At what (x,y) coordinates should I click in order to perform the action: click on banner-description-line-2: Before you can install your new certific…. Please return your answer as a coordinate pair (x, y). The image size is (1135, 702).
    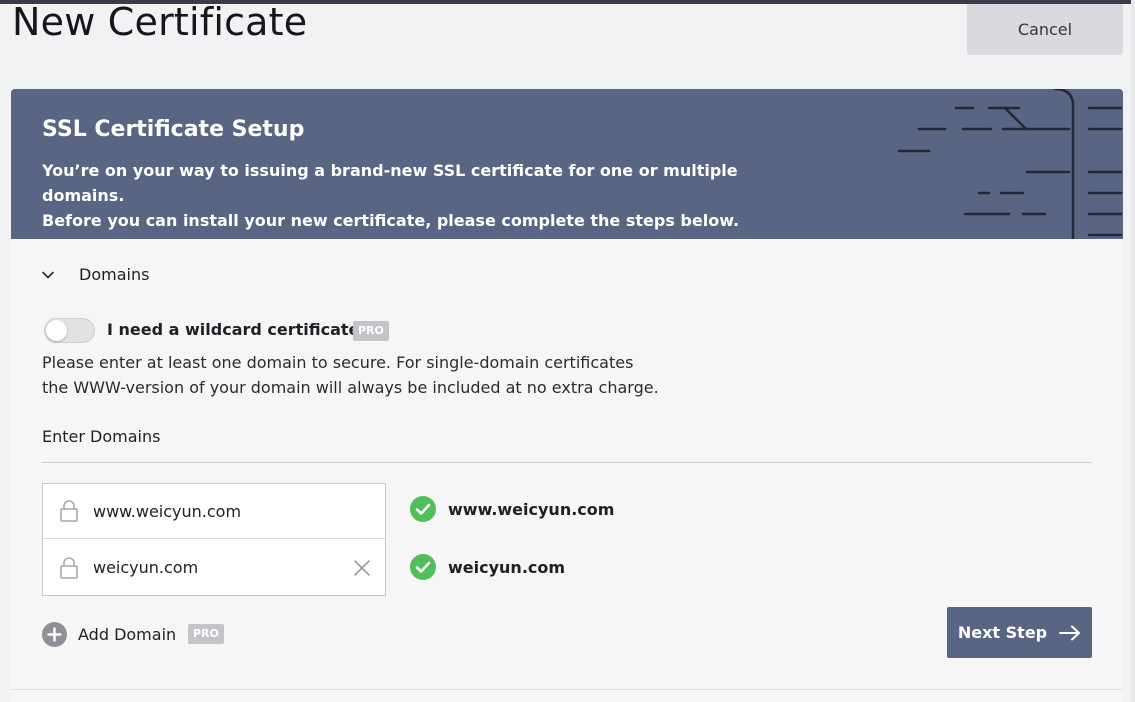
    Looking at the image, I should click on (391, 220).